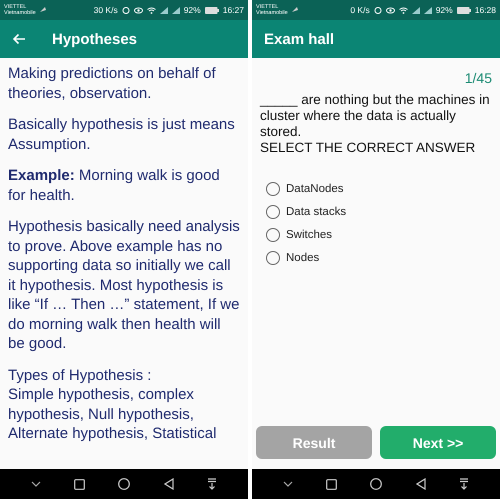  I want to click on option-label: Data stacks, so click(316, 212).